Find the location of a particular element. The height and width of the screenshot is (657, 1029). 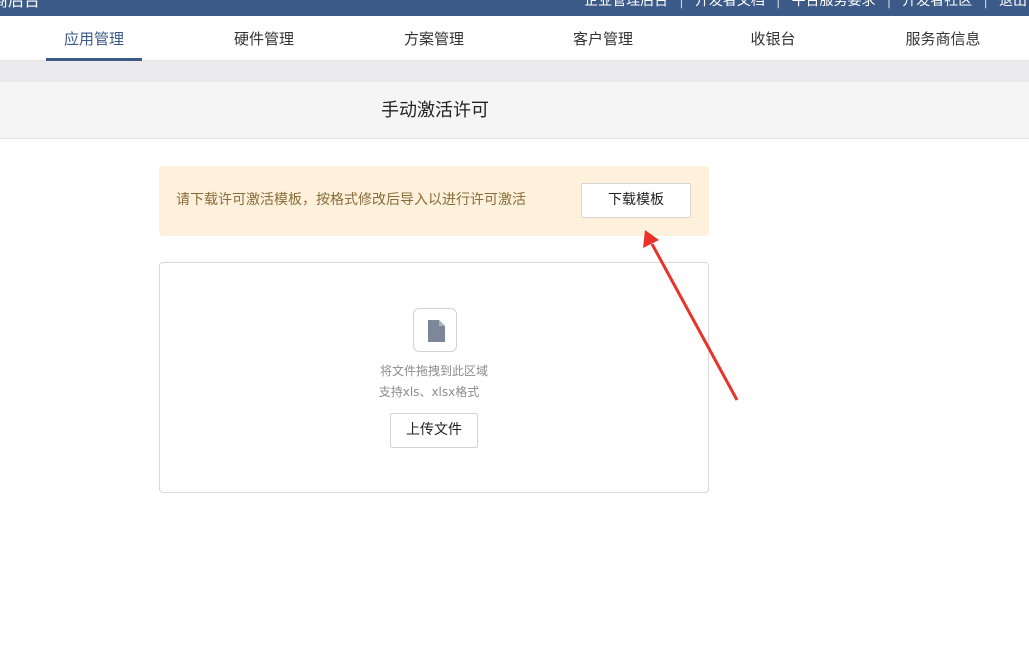

top-bar: 商后台 企业管理后台 | 开发者文档 | 平台服务要求 | 开发者社区 | 退出 is located at coordinates (514, 8).